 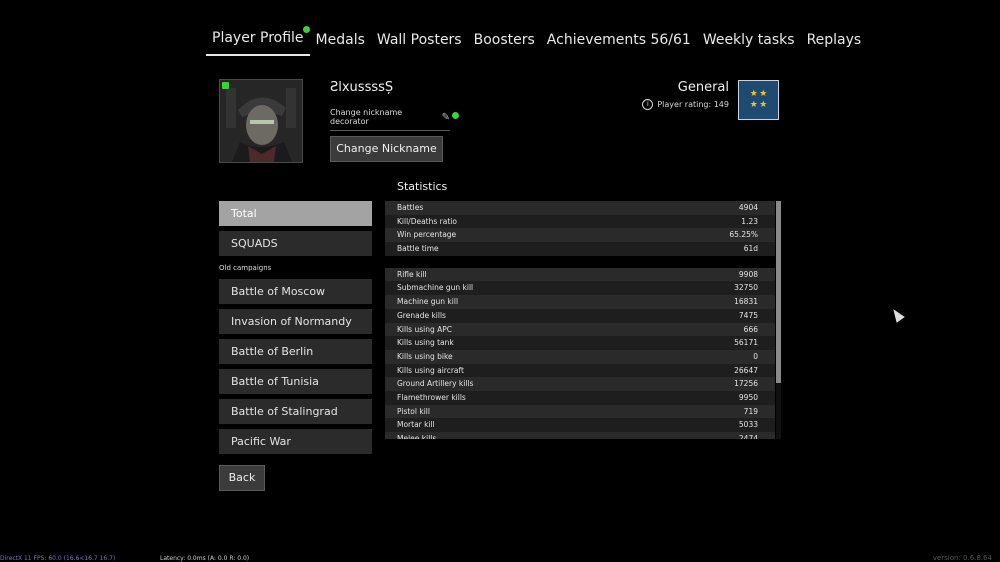 I want to click on tab-label: Medals, so click(x=340, y=40).